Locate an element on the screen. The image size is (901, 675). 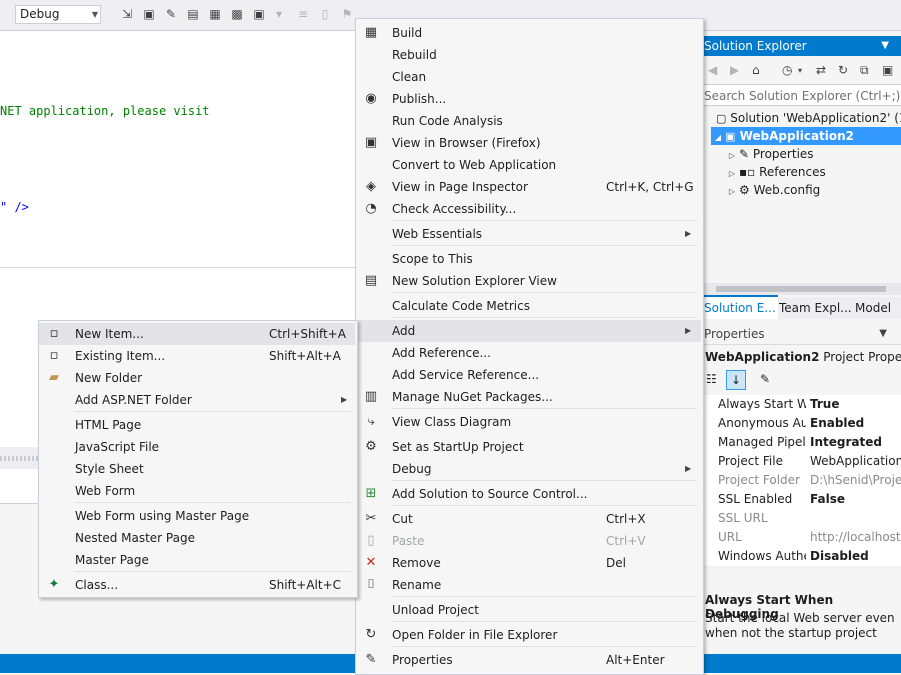
property-row-project-file: Project File WebApplication2 is located at coordinates (801, 462).